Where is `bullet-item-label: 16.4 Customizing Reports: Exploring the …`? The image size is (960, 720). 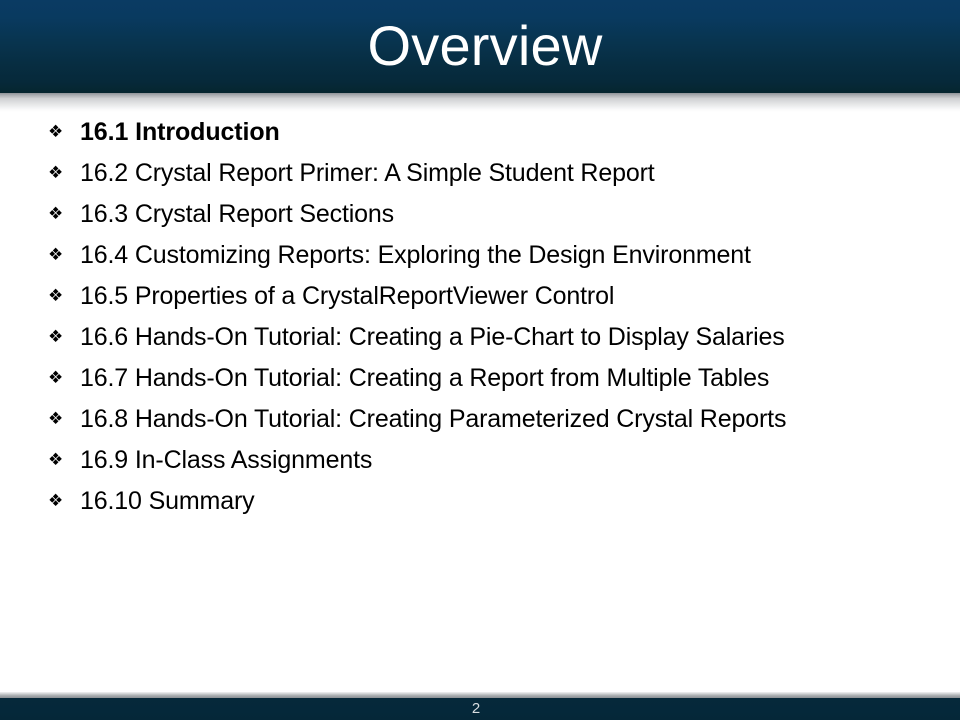 bullet-item-label: 16.4 Customizing Reports: Exploring the … is located at coordinates (415, 255).